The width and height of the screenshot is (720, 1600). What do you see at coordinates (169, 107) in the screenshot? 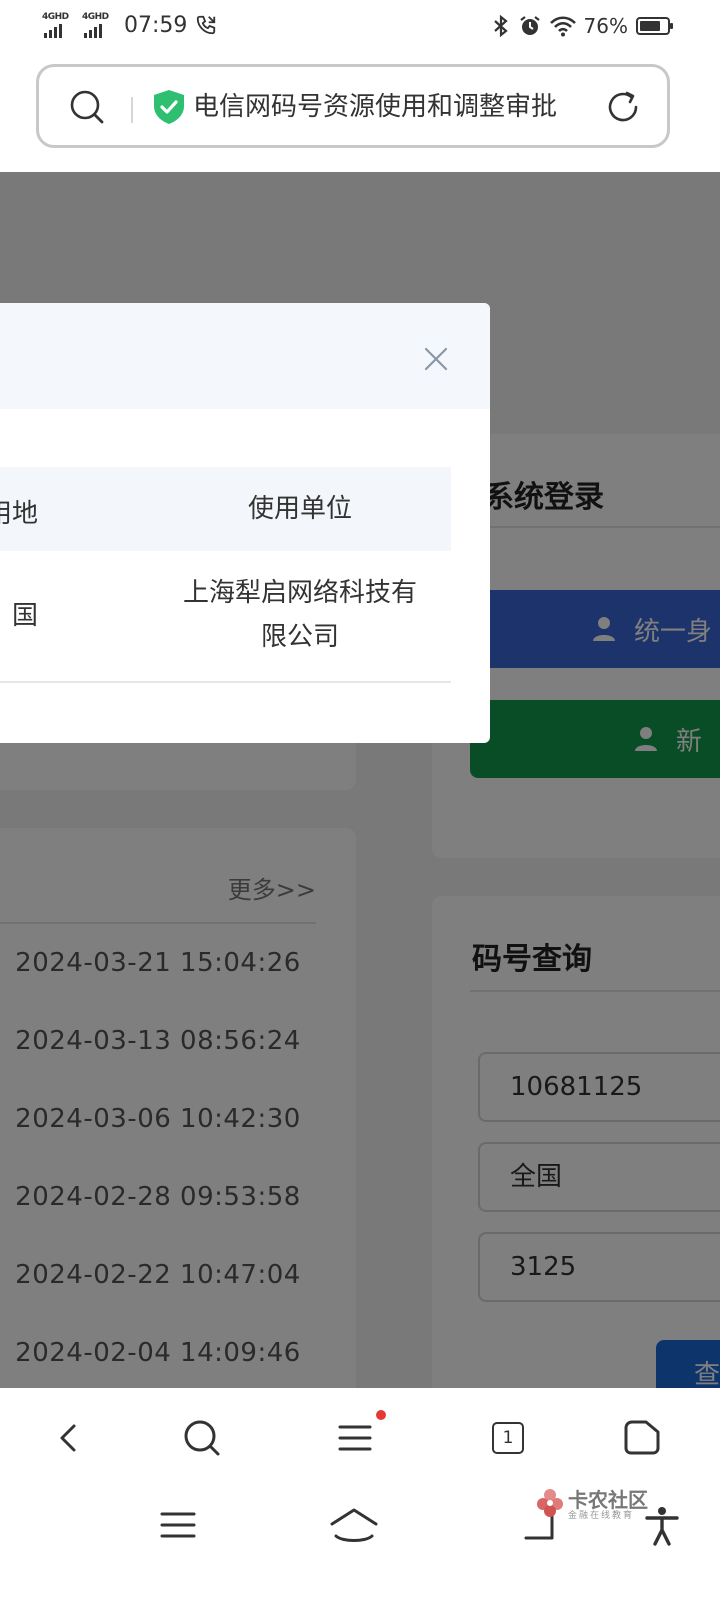
I see `security-shield-icon` at bounding box center [169, 107].